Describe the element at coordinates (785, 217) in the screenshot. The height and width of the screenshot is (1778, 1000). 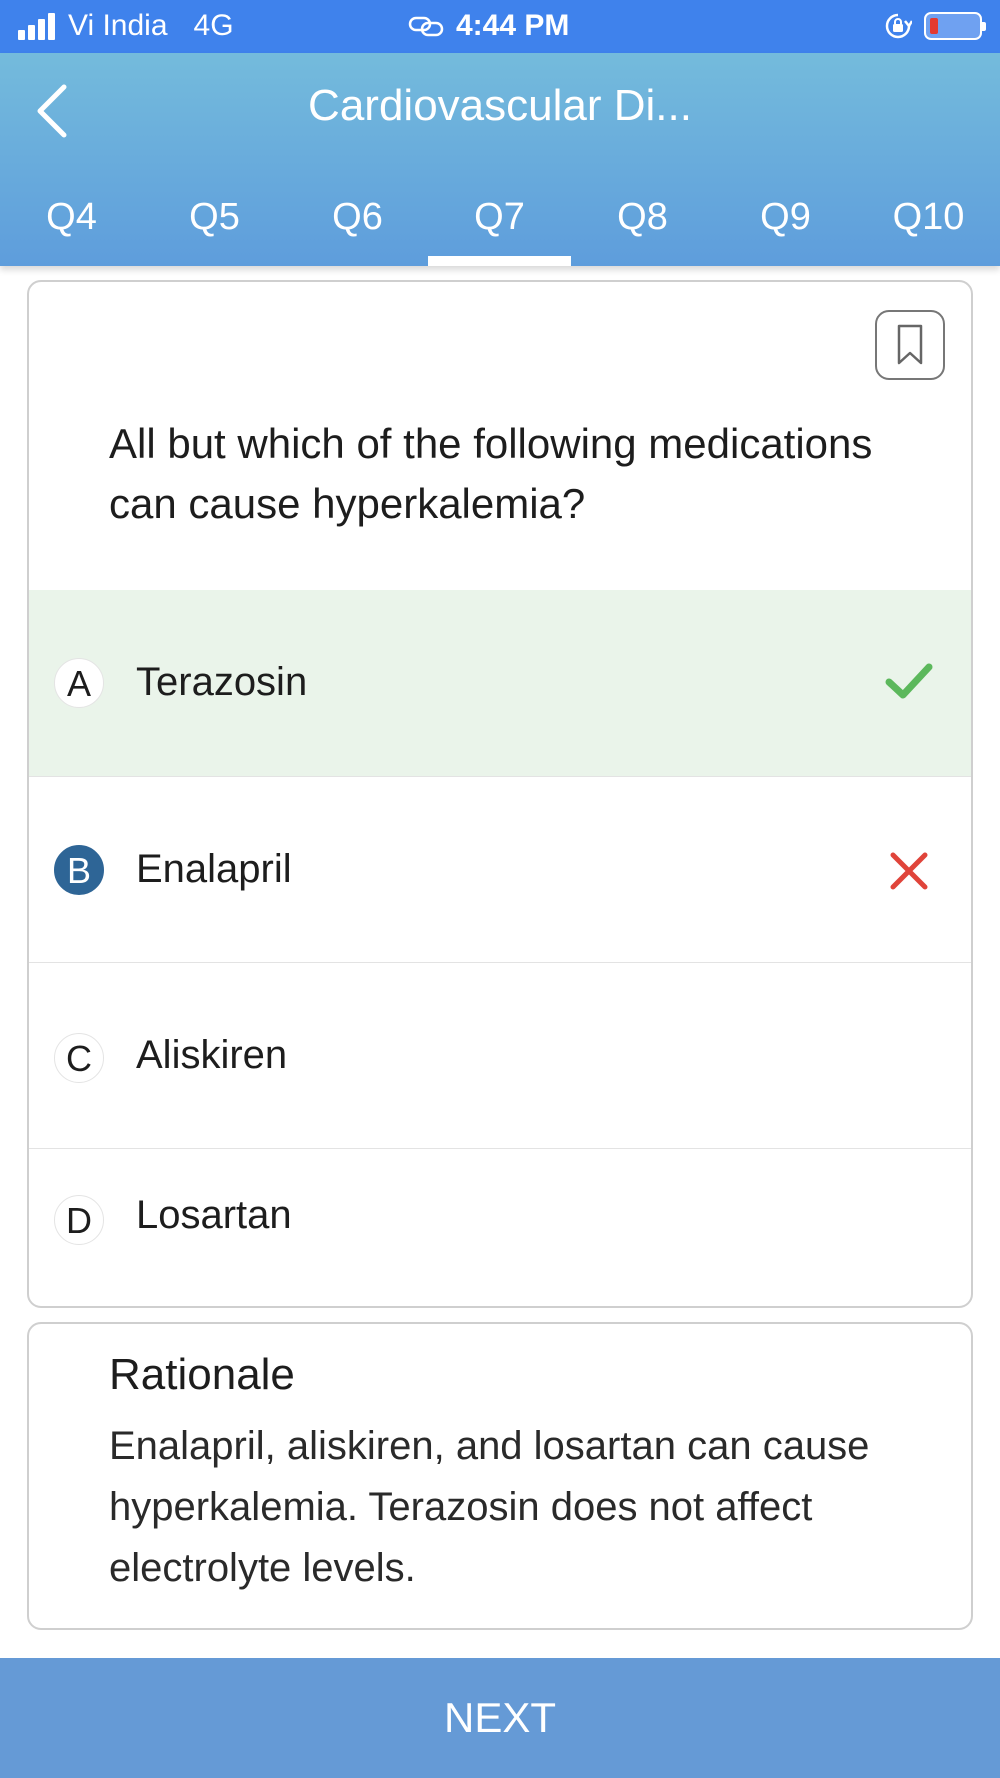
I see `tab-label: Q9` at that location.